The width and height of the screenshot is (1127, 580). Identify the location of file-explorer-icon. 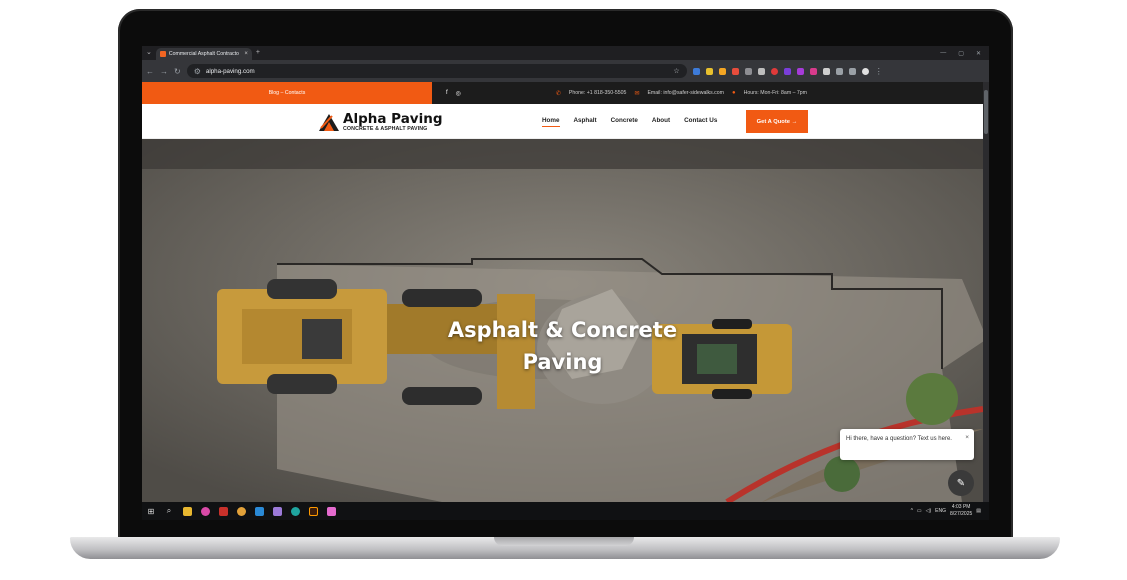
(187, 511).